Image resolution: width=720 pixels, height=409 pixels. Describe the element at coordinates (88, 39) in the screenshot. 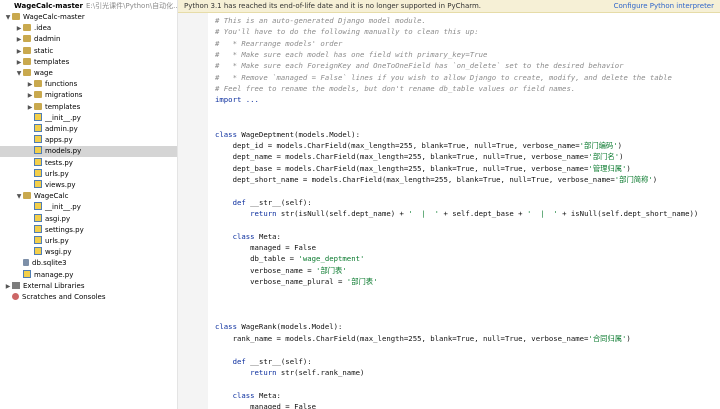

I see `tree-item: ▶ dadmin` at that location.